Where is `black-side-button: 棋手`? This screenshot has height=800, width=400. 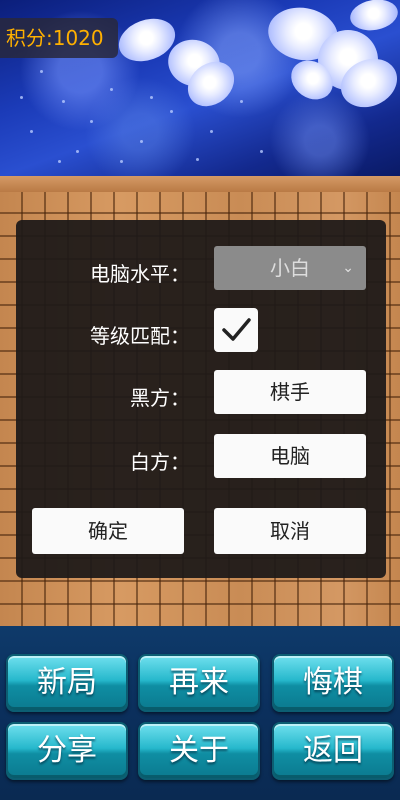
black-side-button: 棋手 is located at coordinates (290, 392).